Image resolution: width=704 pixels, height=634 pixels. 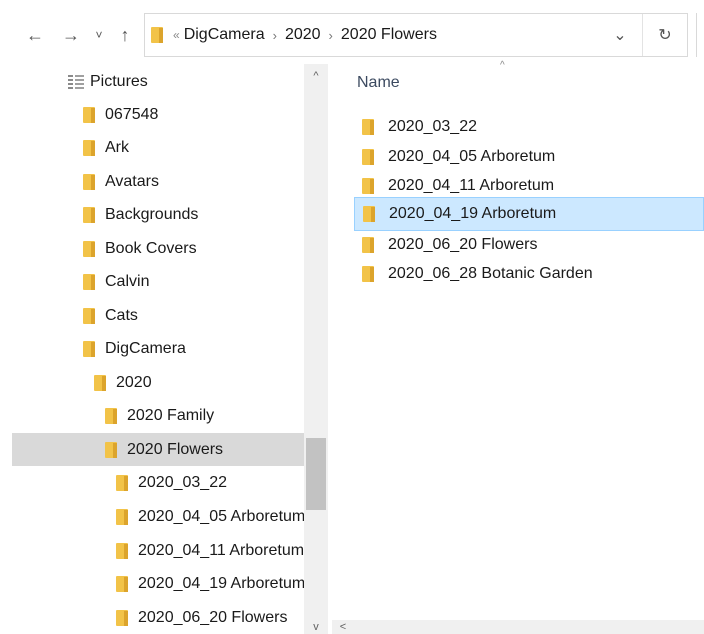 What do you see at coordinates (518, 82) in the screenshot?
I see `column-header-name: ^ Name` at bounding box center [518, 82].